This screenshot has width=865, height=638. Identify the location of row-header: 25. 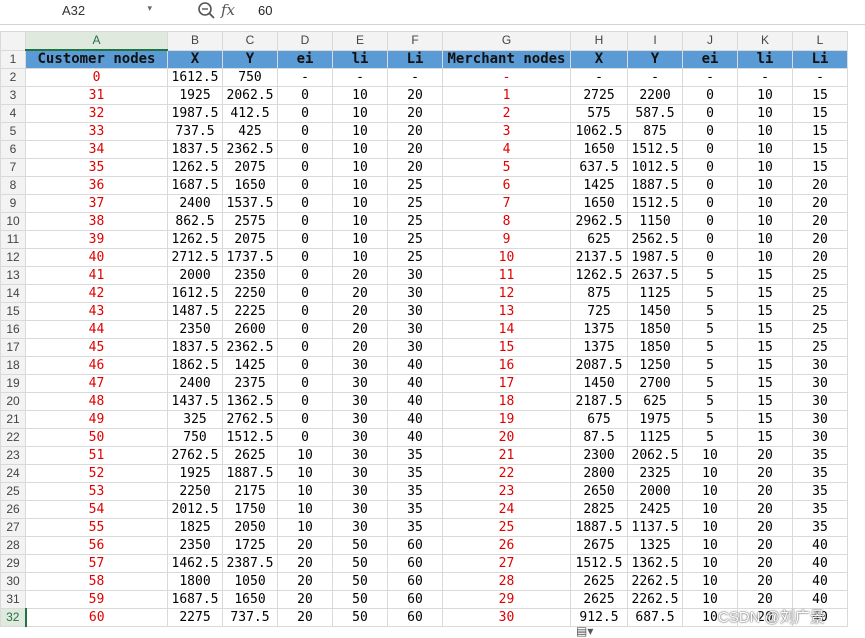
(13, 491).